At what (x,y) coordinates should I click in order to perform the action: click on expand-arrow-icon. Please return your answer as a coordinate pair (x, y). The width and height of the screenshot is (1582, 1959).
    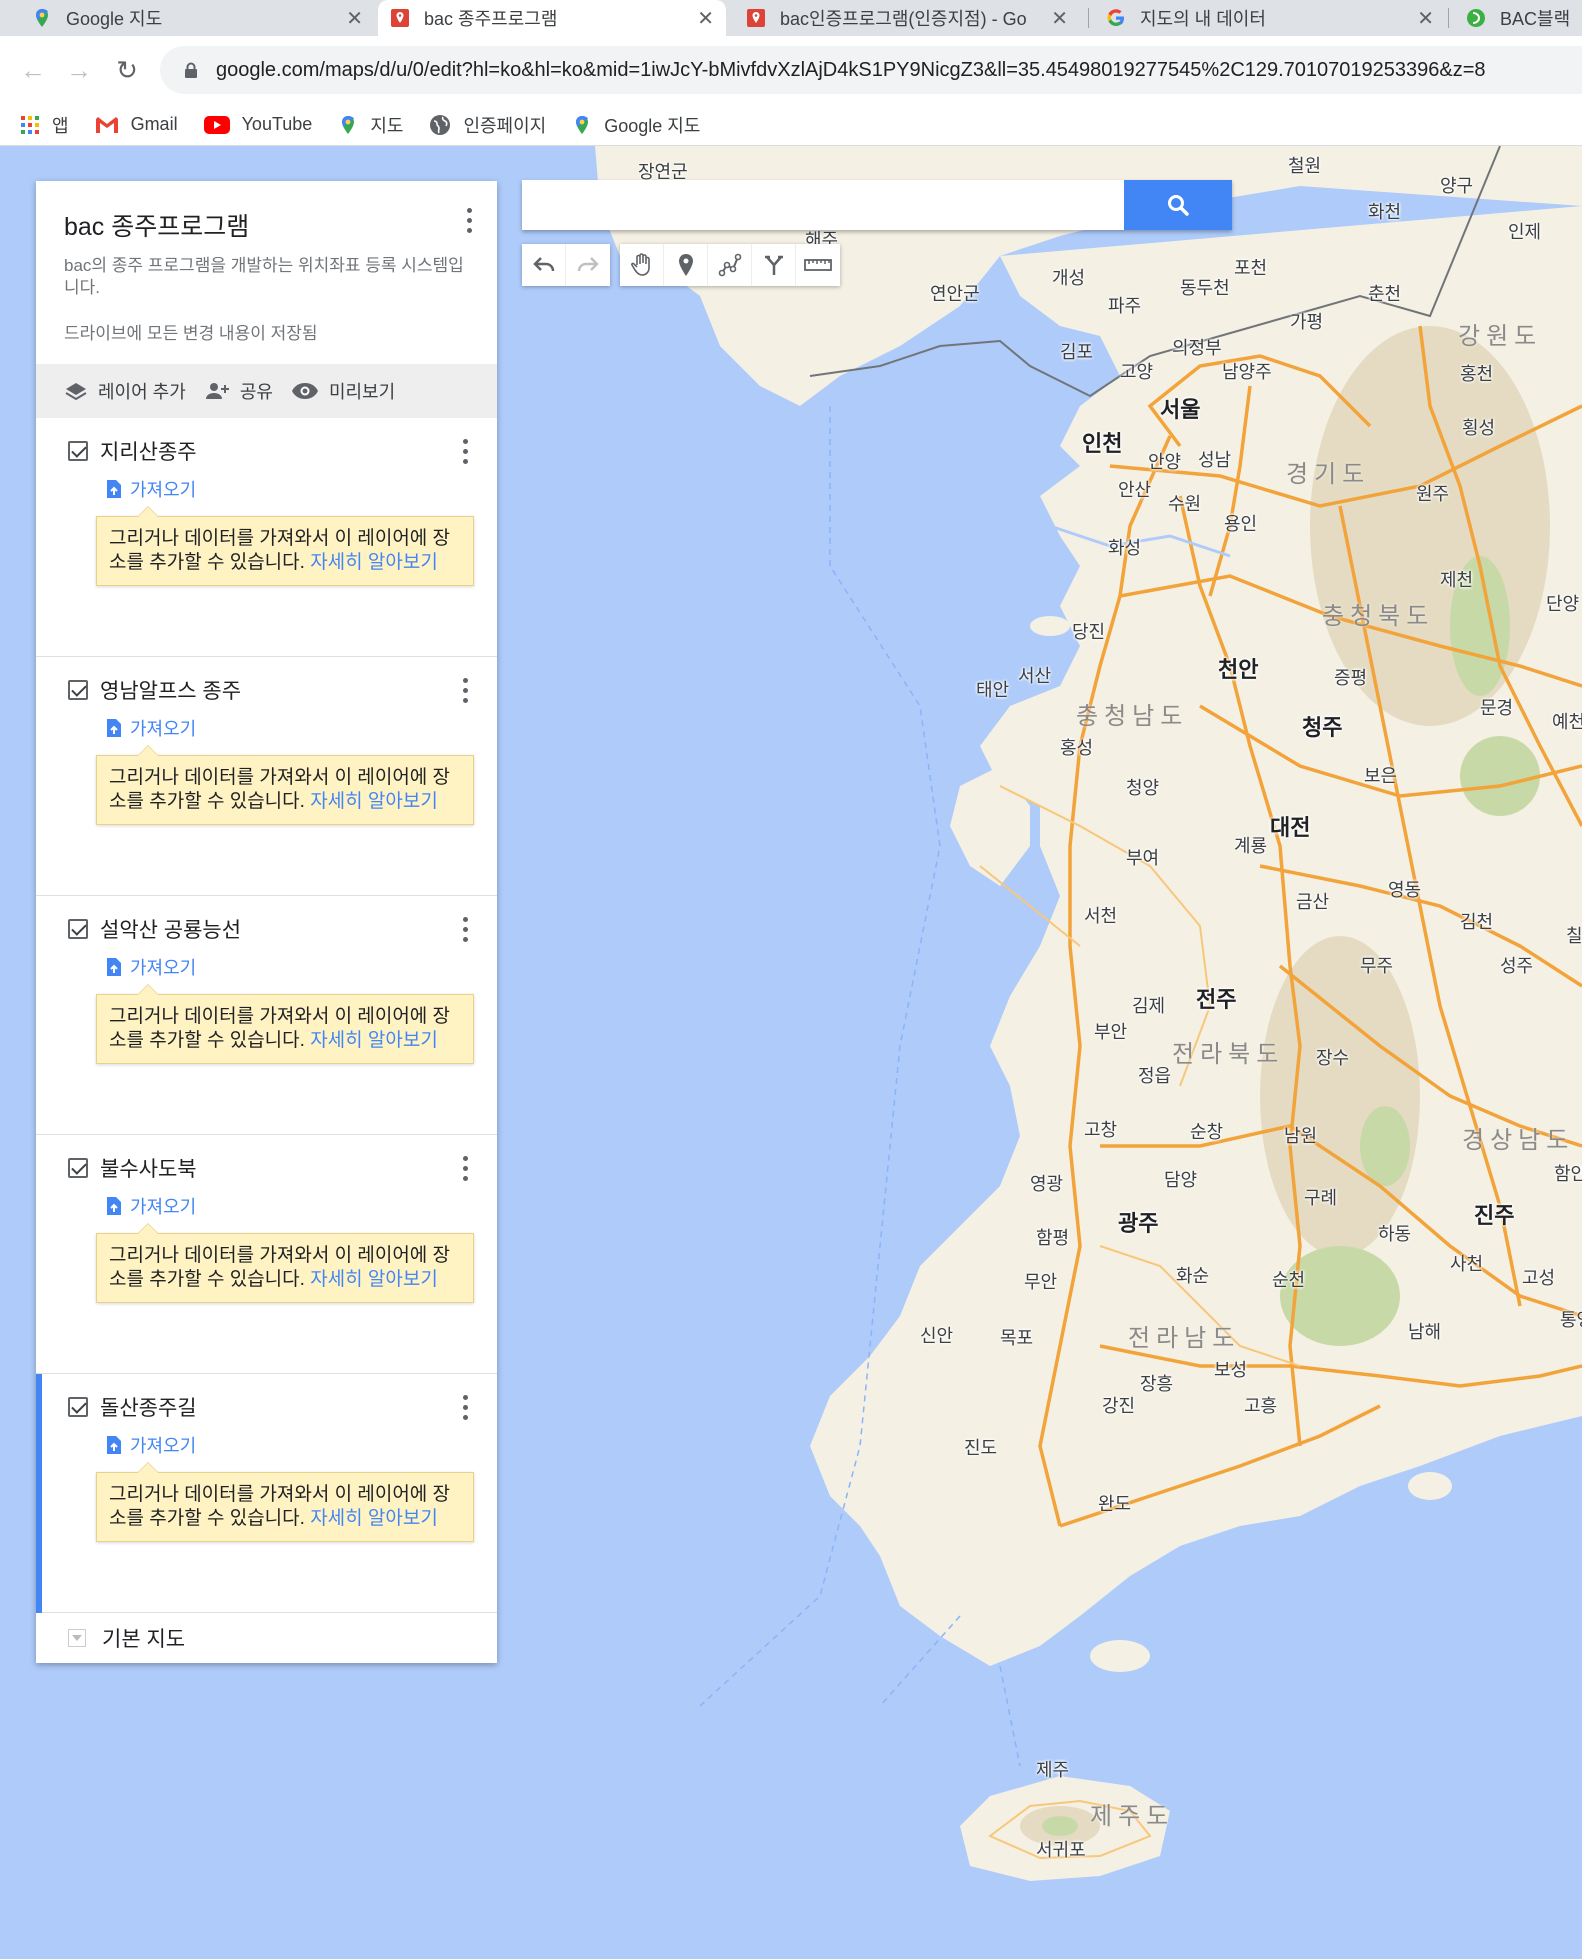
    Looking at the image, I should click on (77, 1638).